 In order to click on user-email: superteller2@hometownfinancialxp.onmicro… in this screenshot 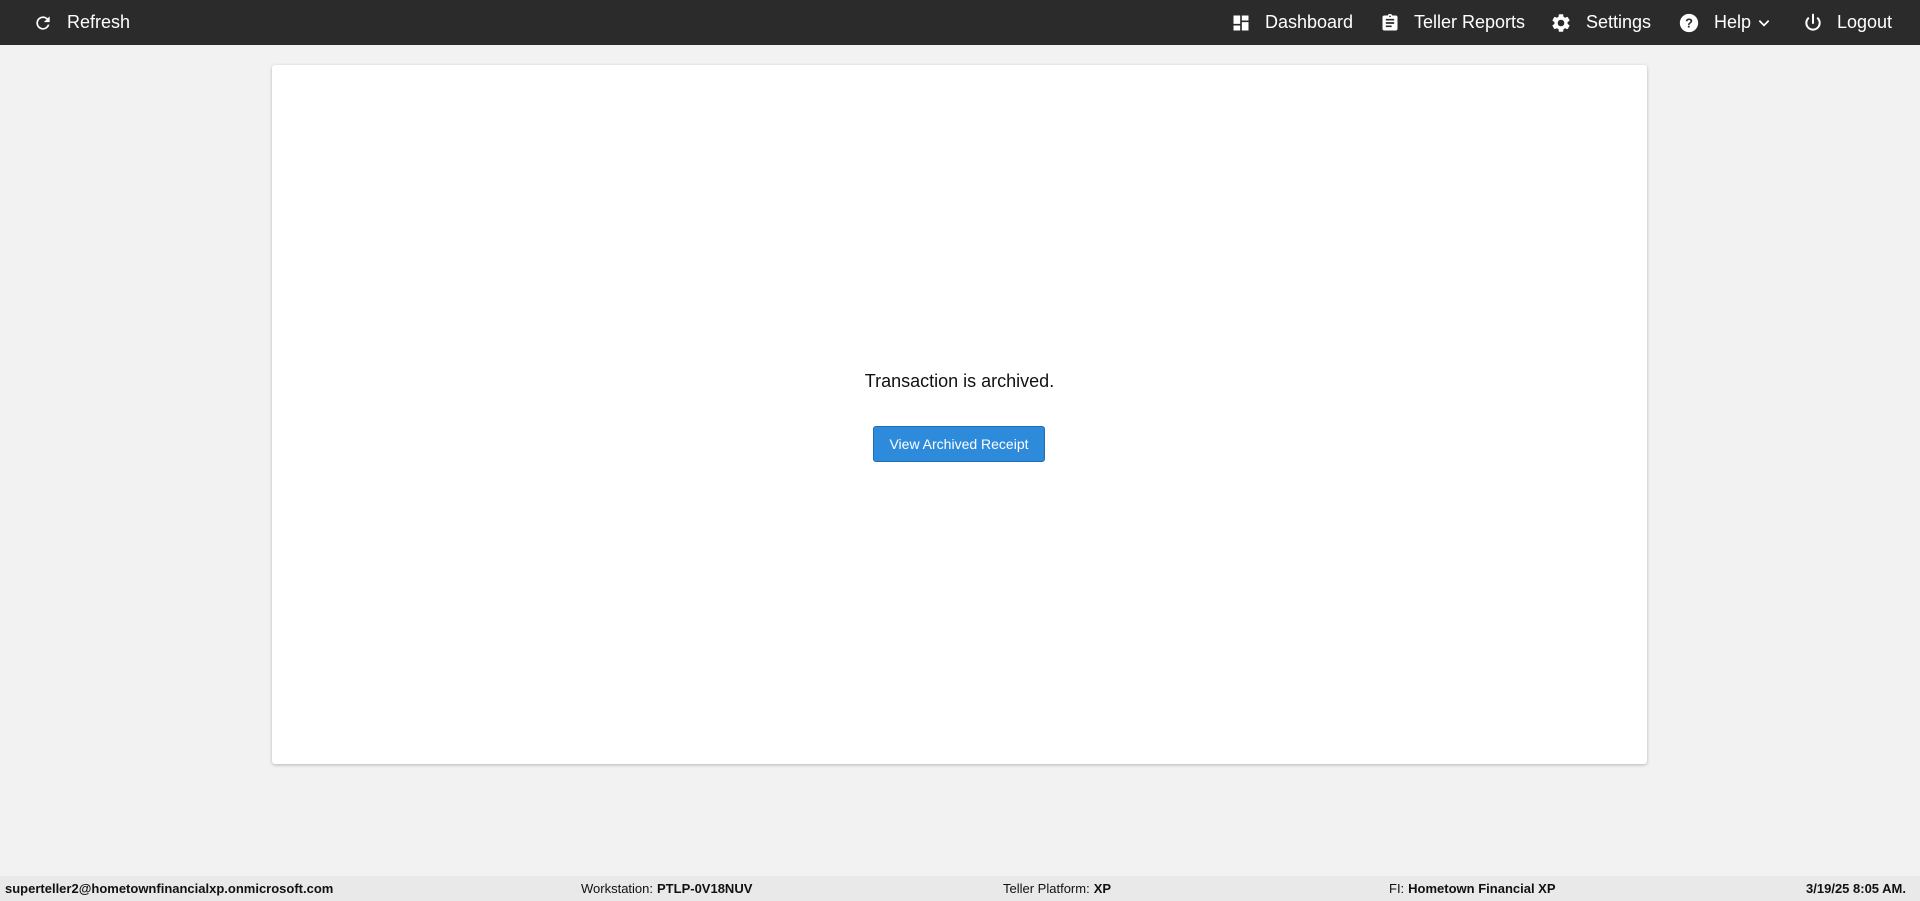, I will do `click(169, 888)`.